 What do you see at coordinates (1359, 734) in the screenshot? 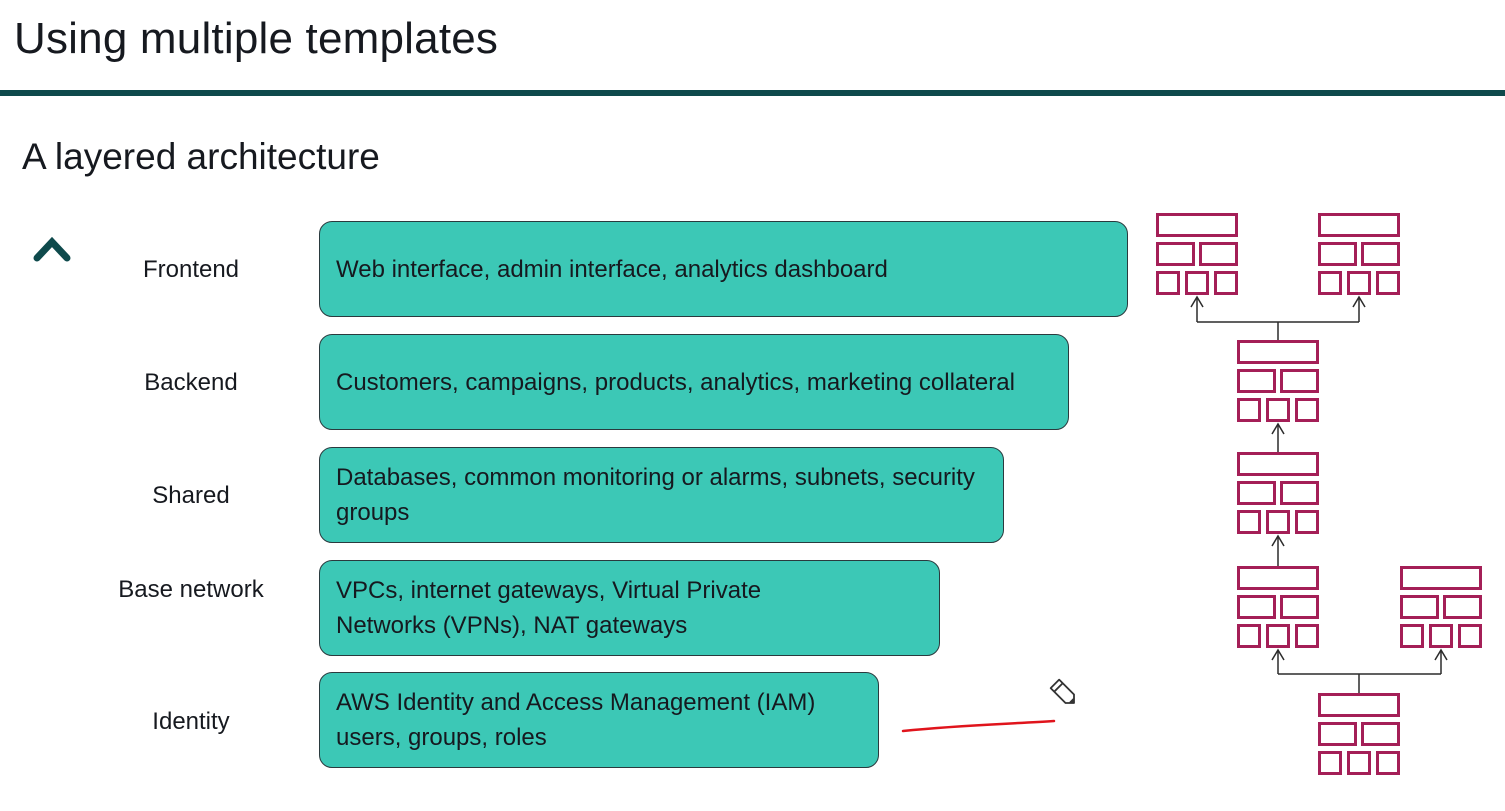
I see `template-icon-identity` at bounding box center [1359, 734].